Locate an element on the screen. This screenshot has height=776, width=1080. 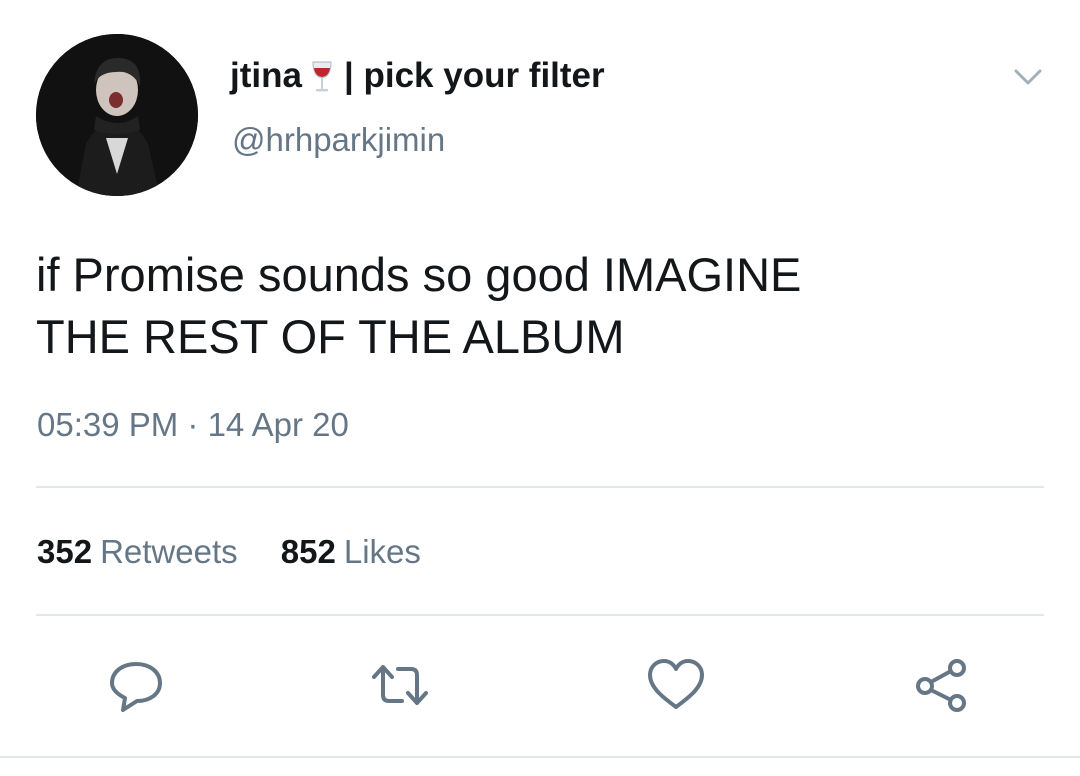
author-name-row: jtina | pick your filter is located at coordinates (417, 76).